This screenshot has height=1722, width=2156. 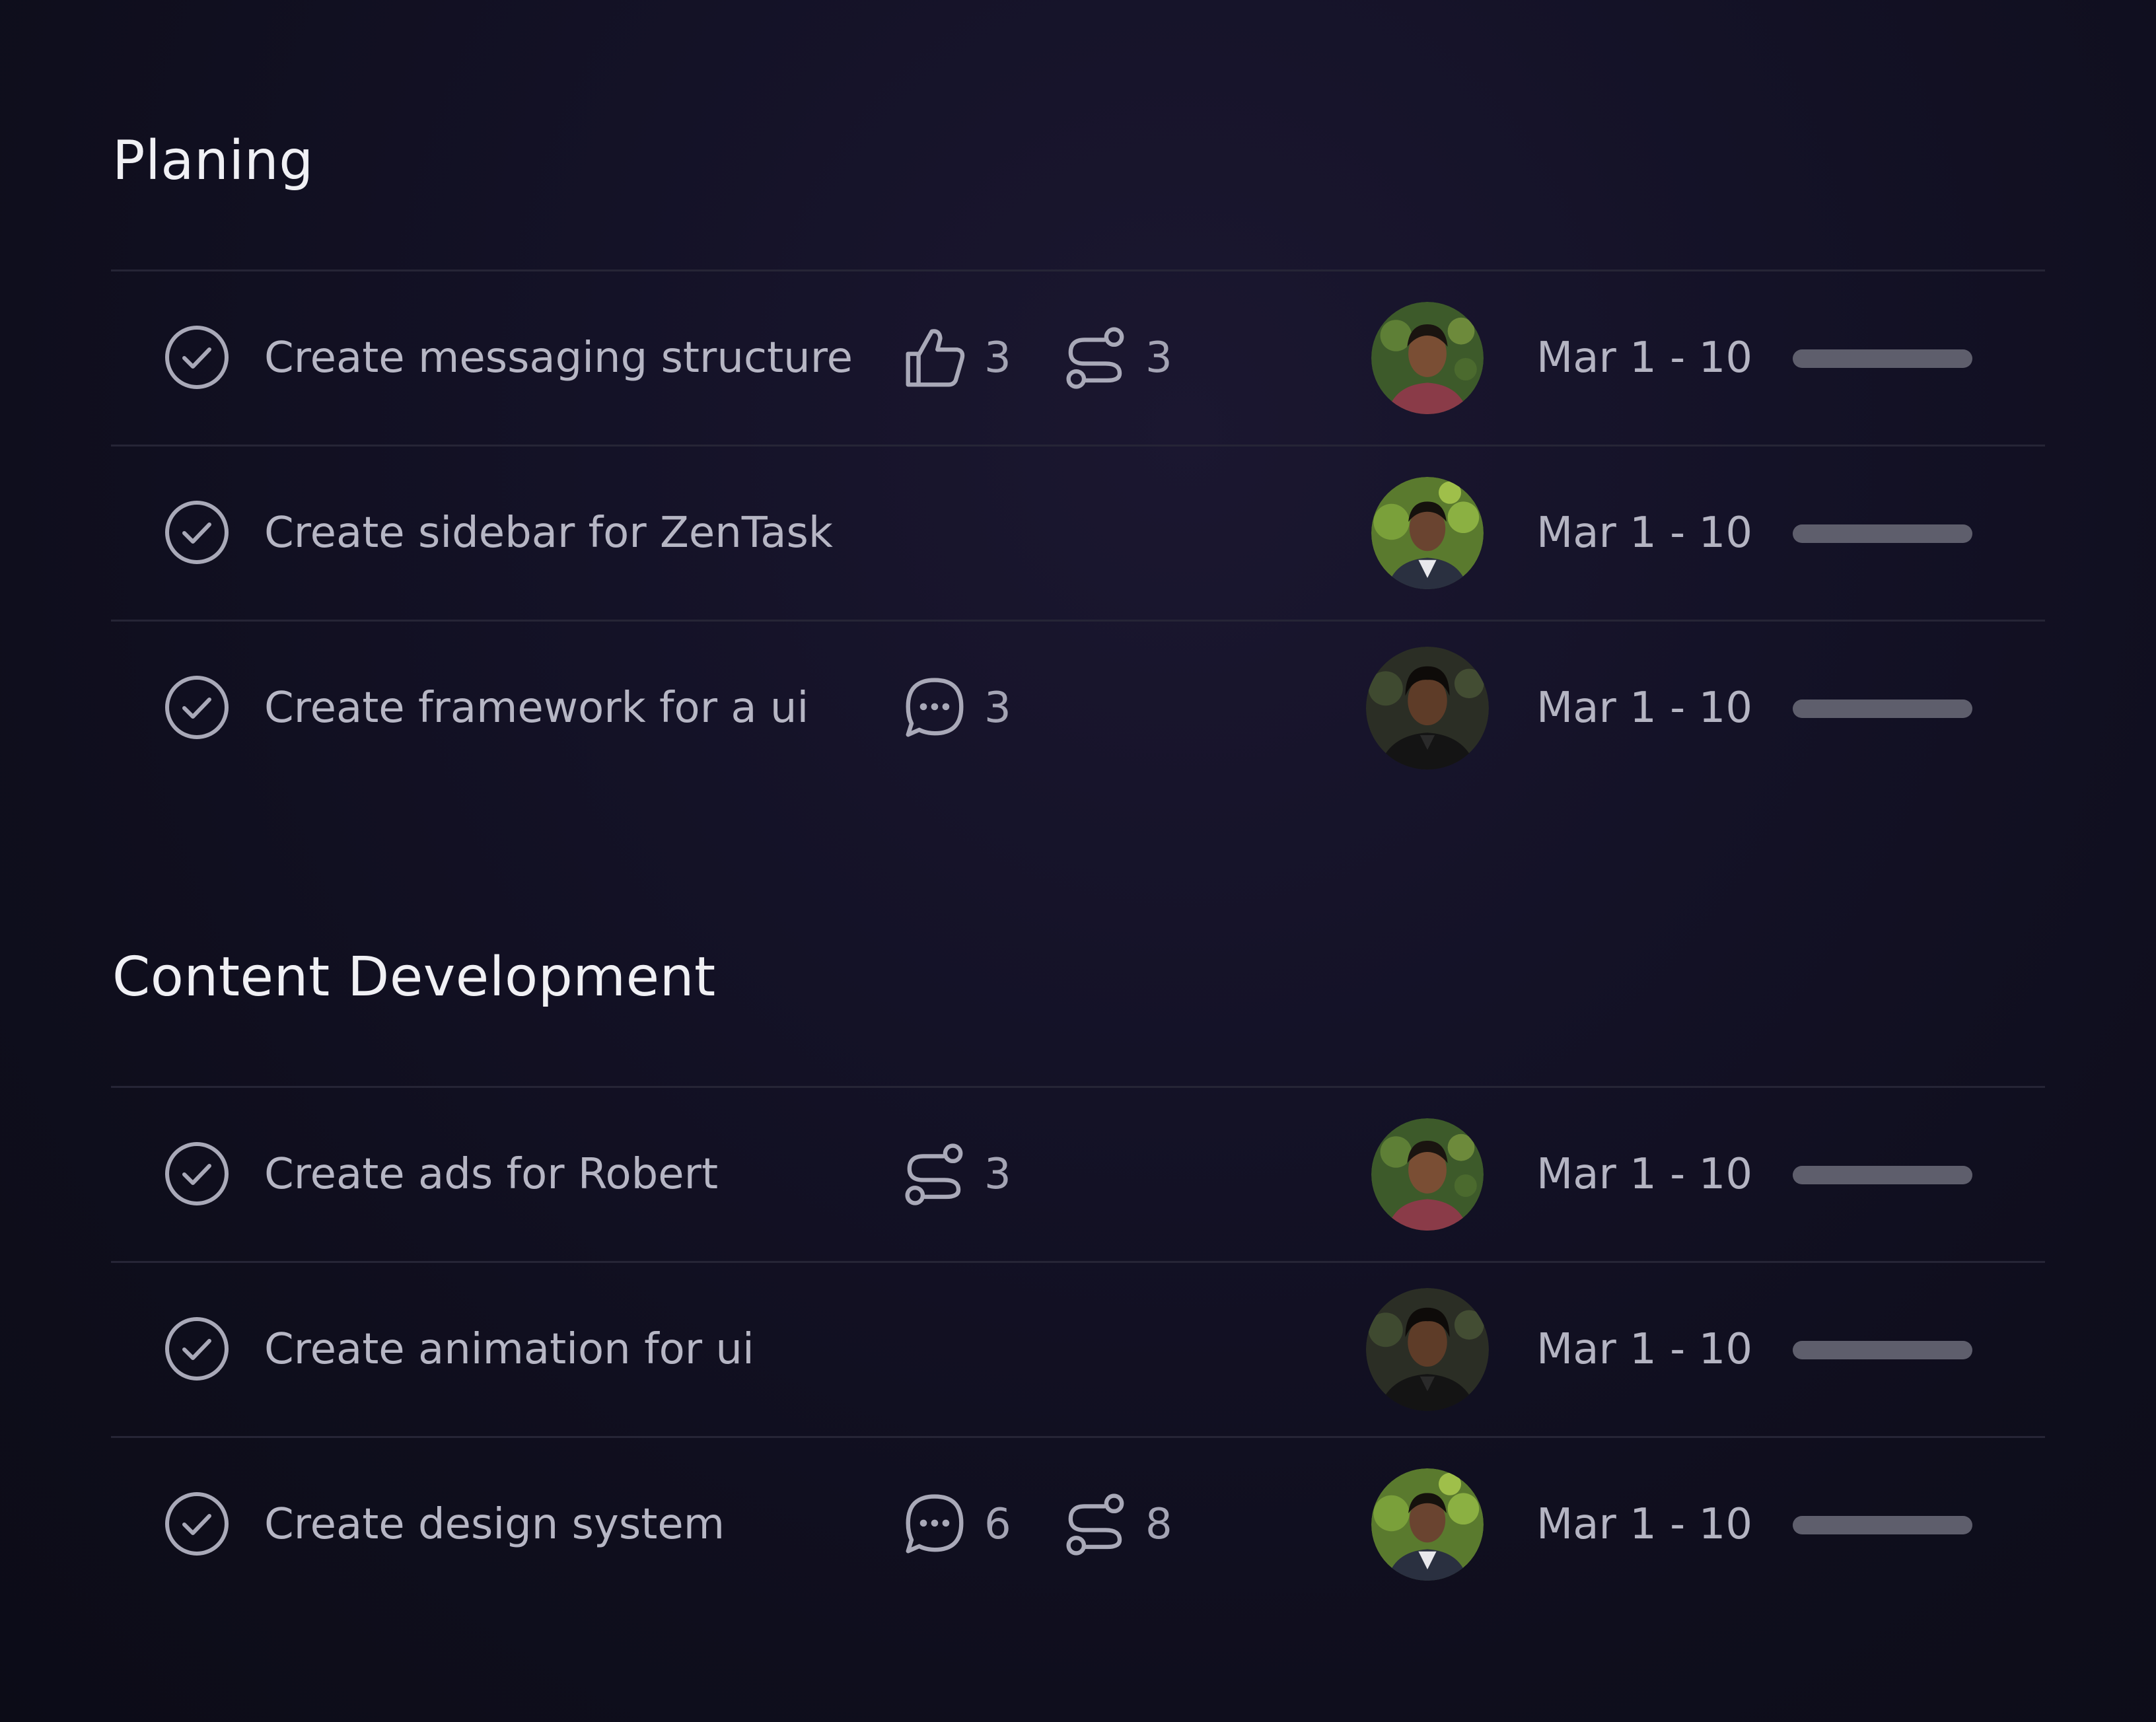 What do you see at coordinates (1078, 534) in the screenshot?
I see `task-row: Create sidebar for ZenTask Mar 1 - 10` at bounding box center [1078, 534].